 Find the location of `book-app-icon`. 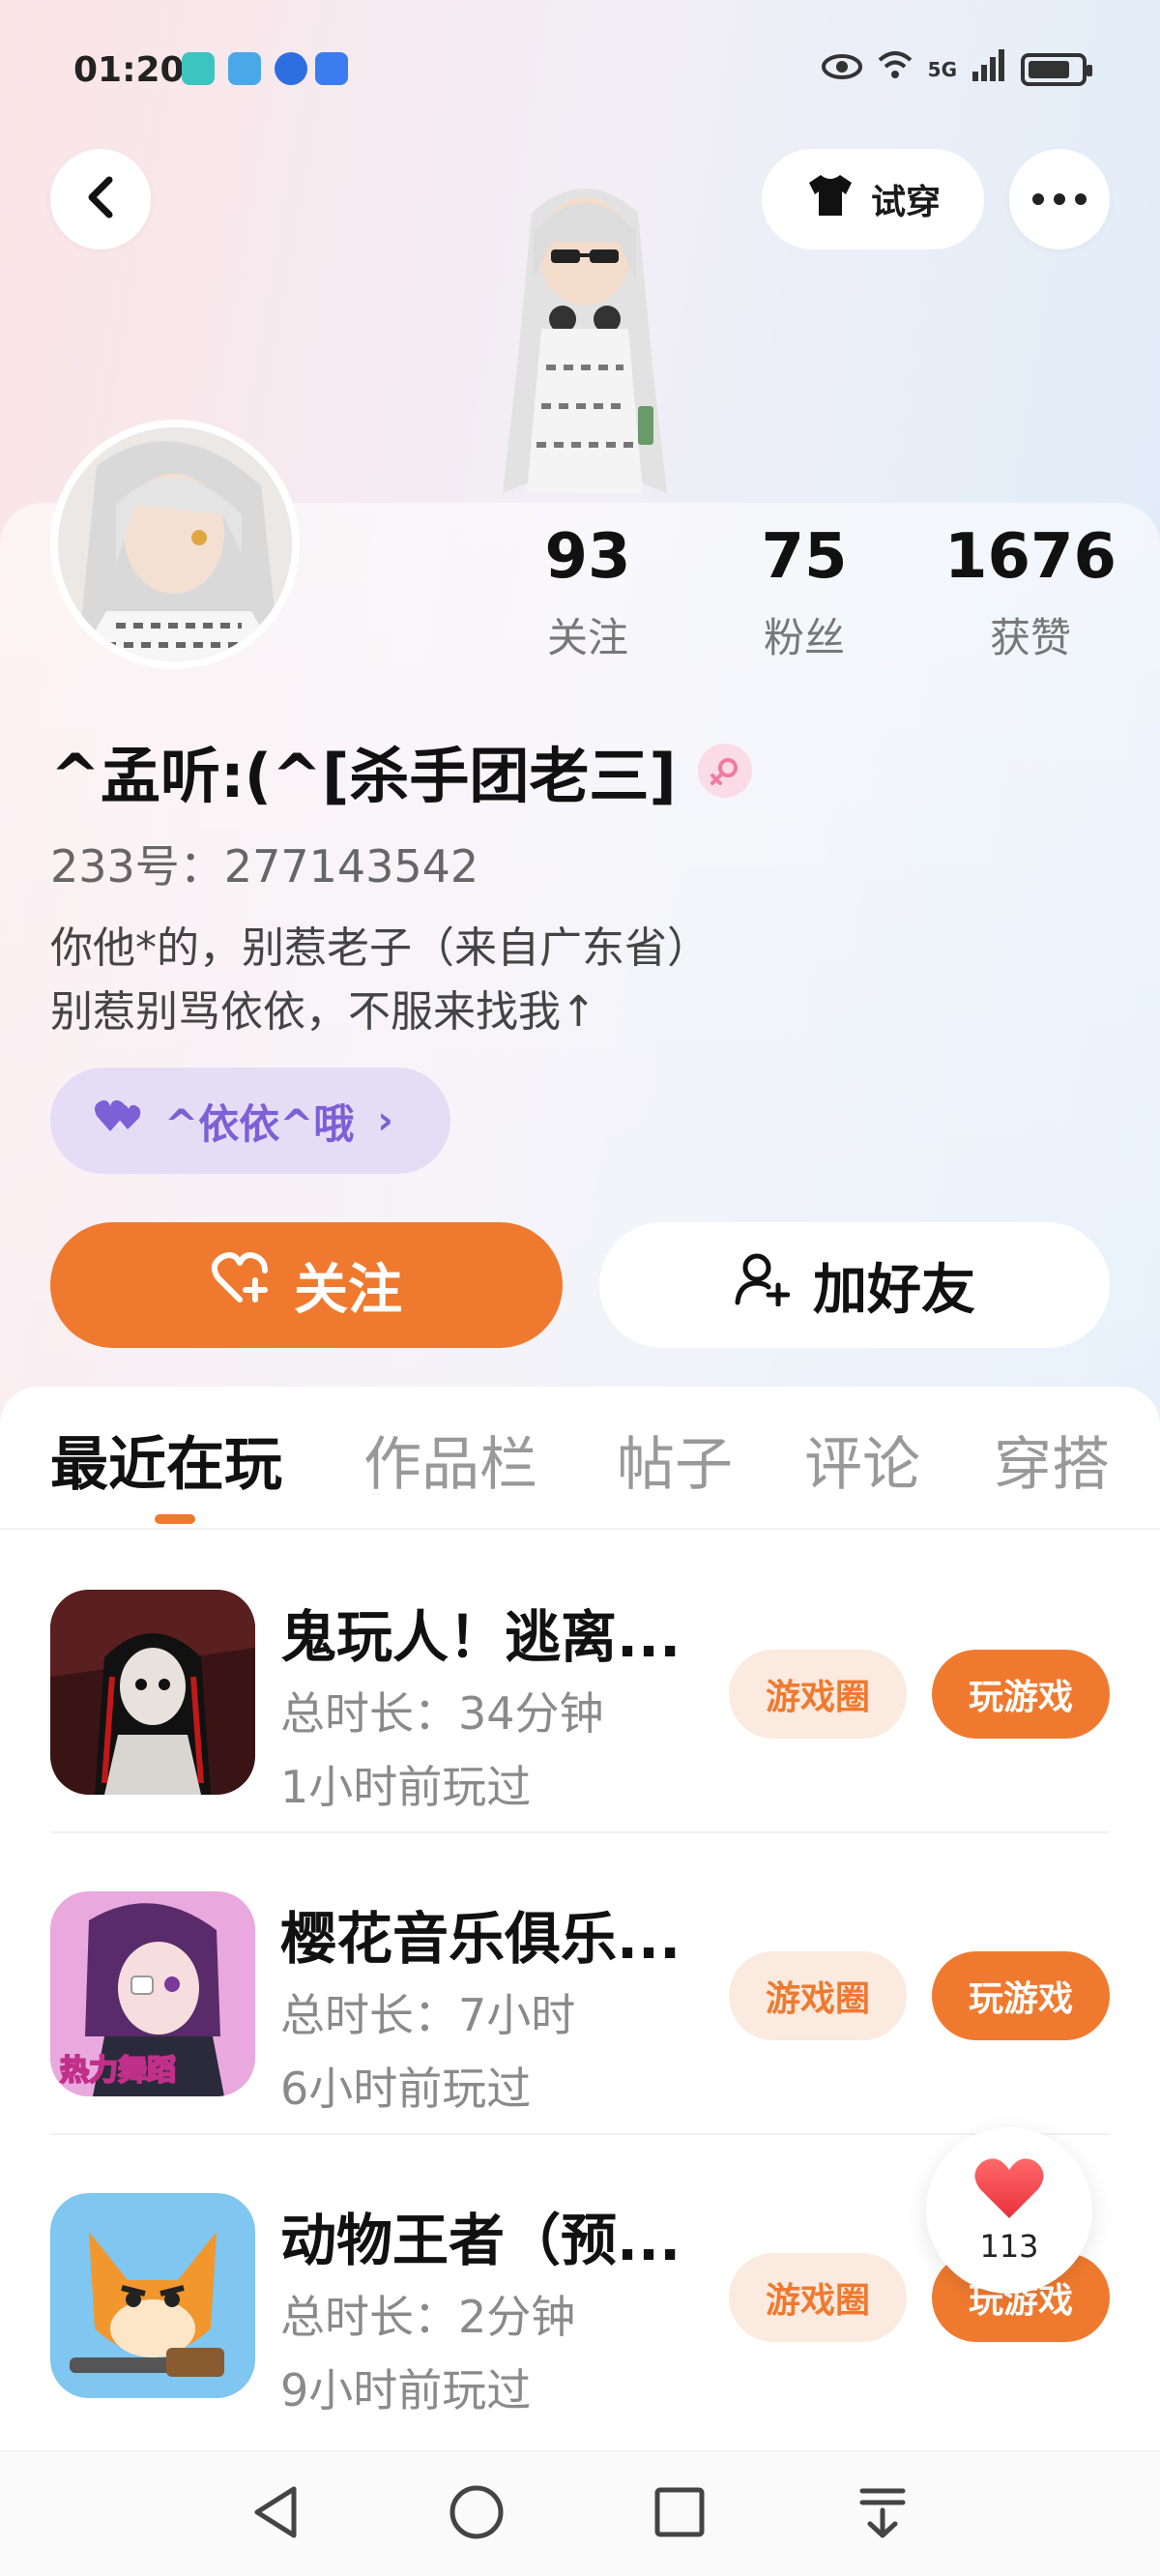

book-app-icon is located at coordinates (244, 68).